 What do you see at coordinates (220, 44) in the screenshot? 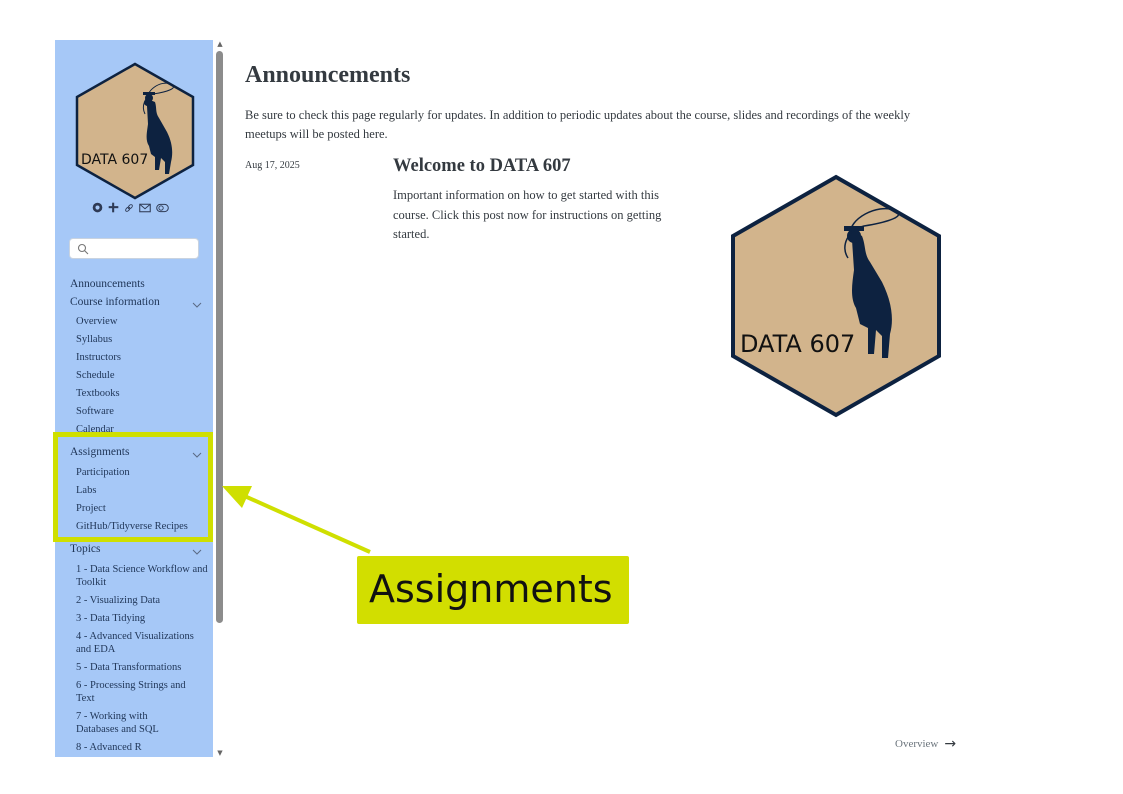
I see `scroll-up-icon: ▲` at bounding box center [220, 44].